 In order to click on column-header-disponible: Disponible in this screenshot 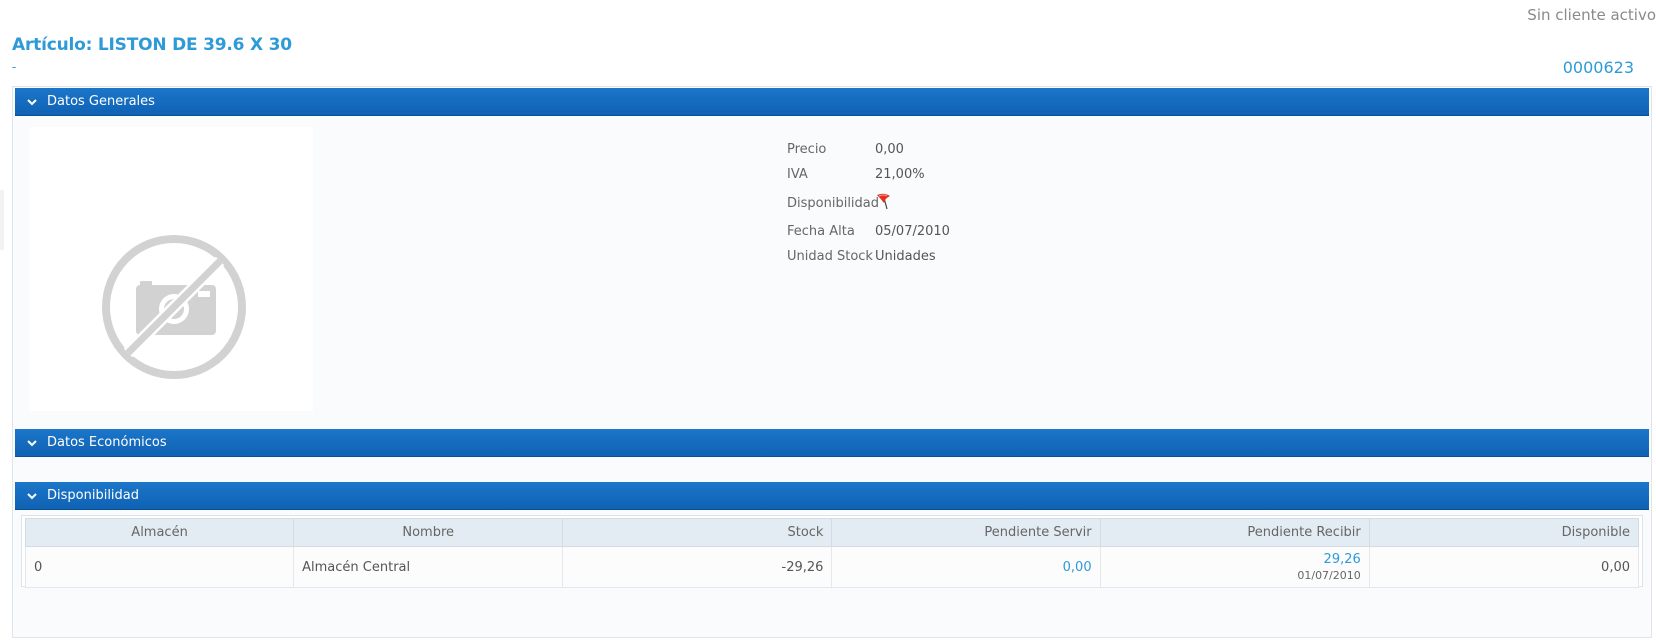, I will do `click(1504, 532)`.